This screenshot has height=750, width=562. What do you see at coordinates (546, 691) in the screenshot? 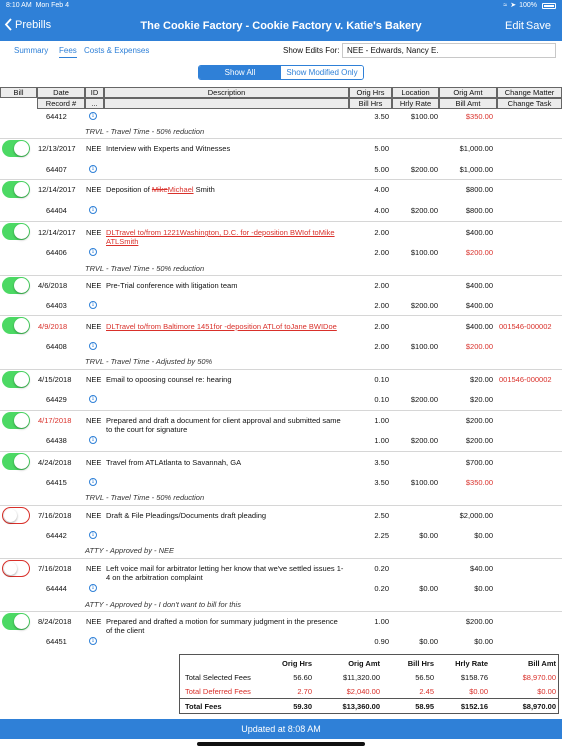
I see `totals-value: $0.00` at bounding box center [546, 691].